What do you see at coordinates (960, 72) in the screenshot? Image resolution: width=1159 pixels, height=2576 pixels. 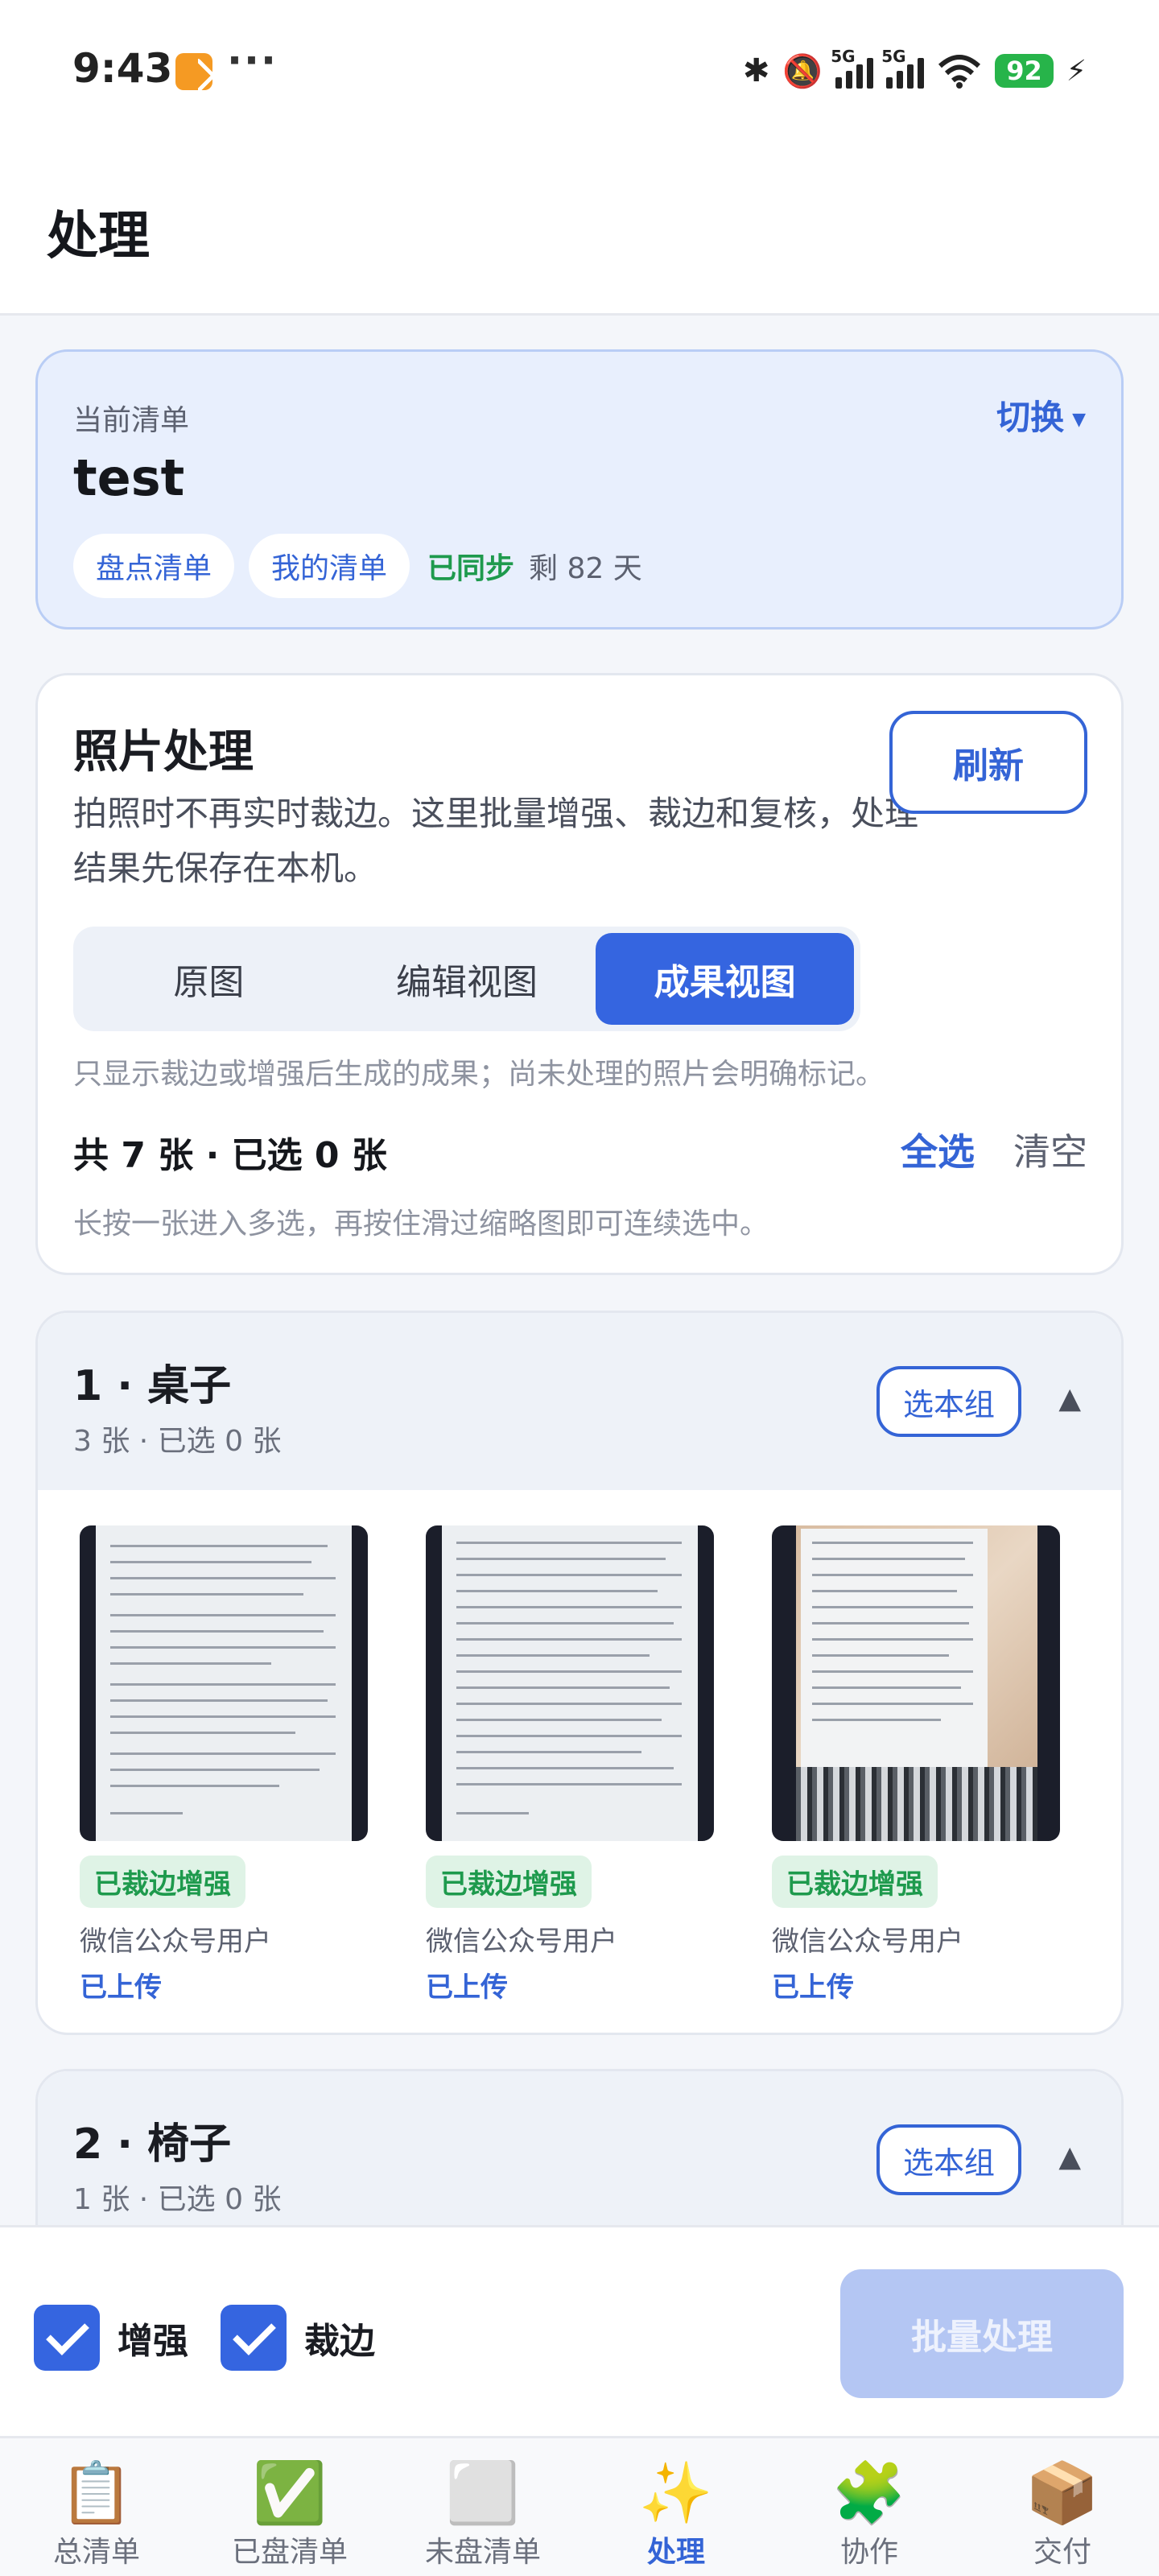 I see `wifi-icon` at bounding box center [960, 72].